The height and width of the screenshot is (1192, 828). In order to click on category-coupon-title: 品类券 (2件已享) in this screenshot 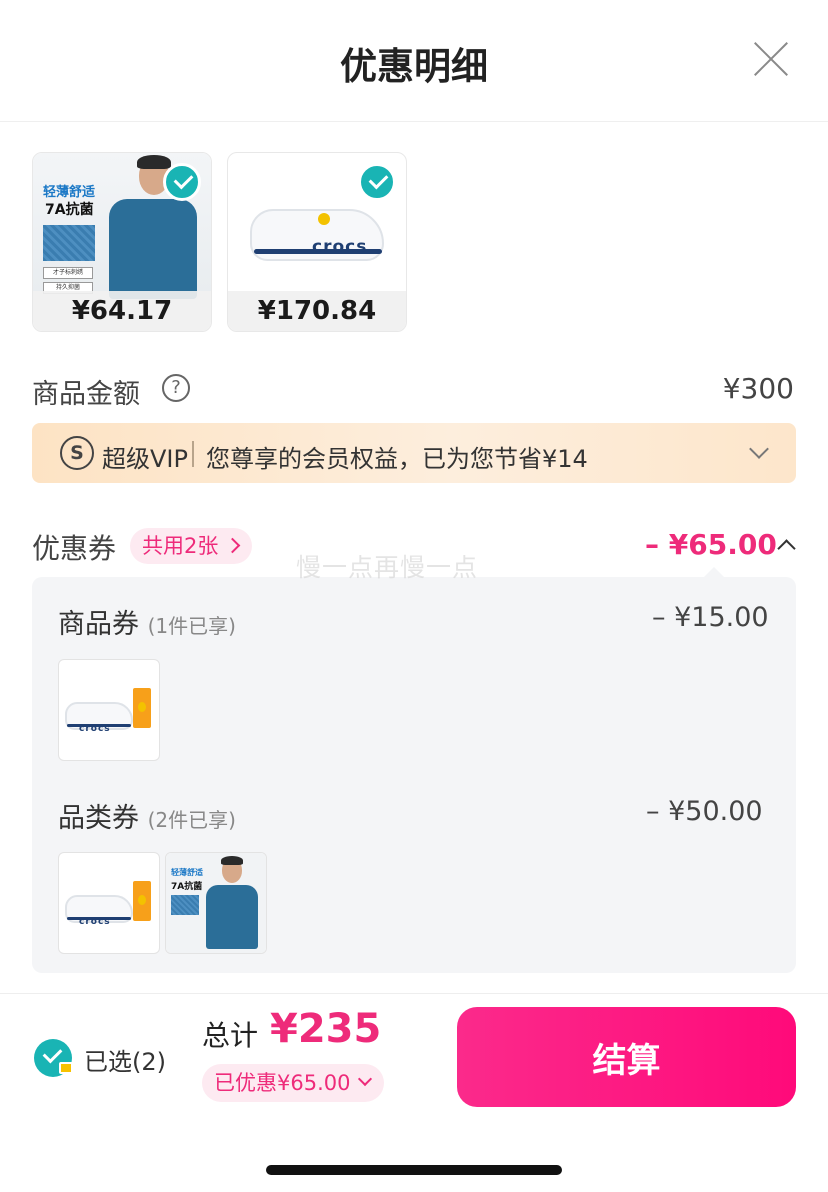, I will do `click(147, 815)`.